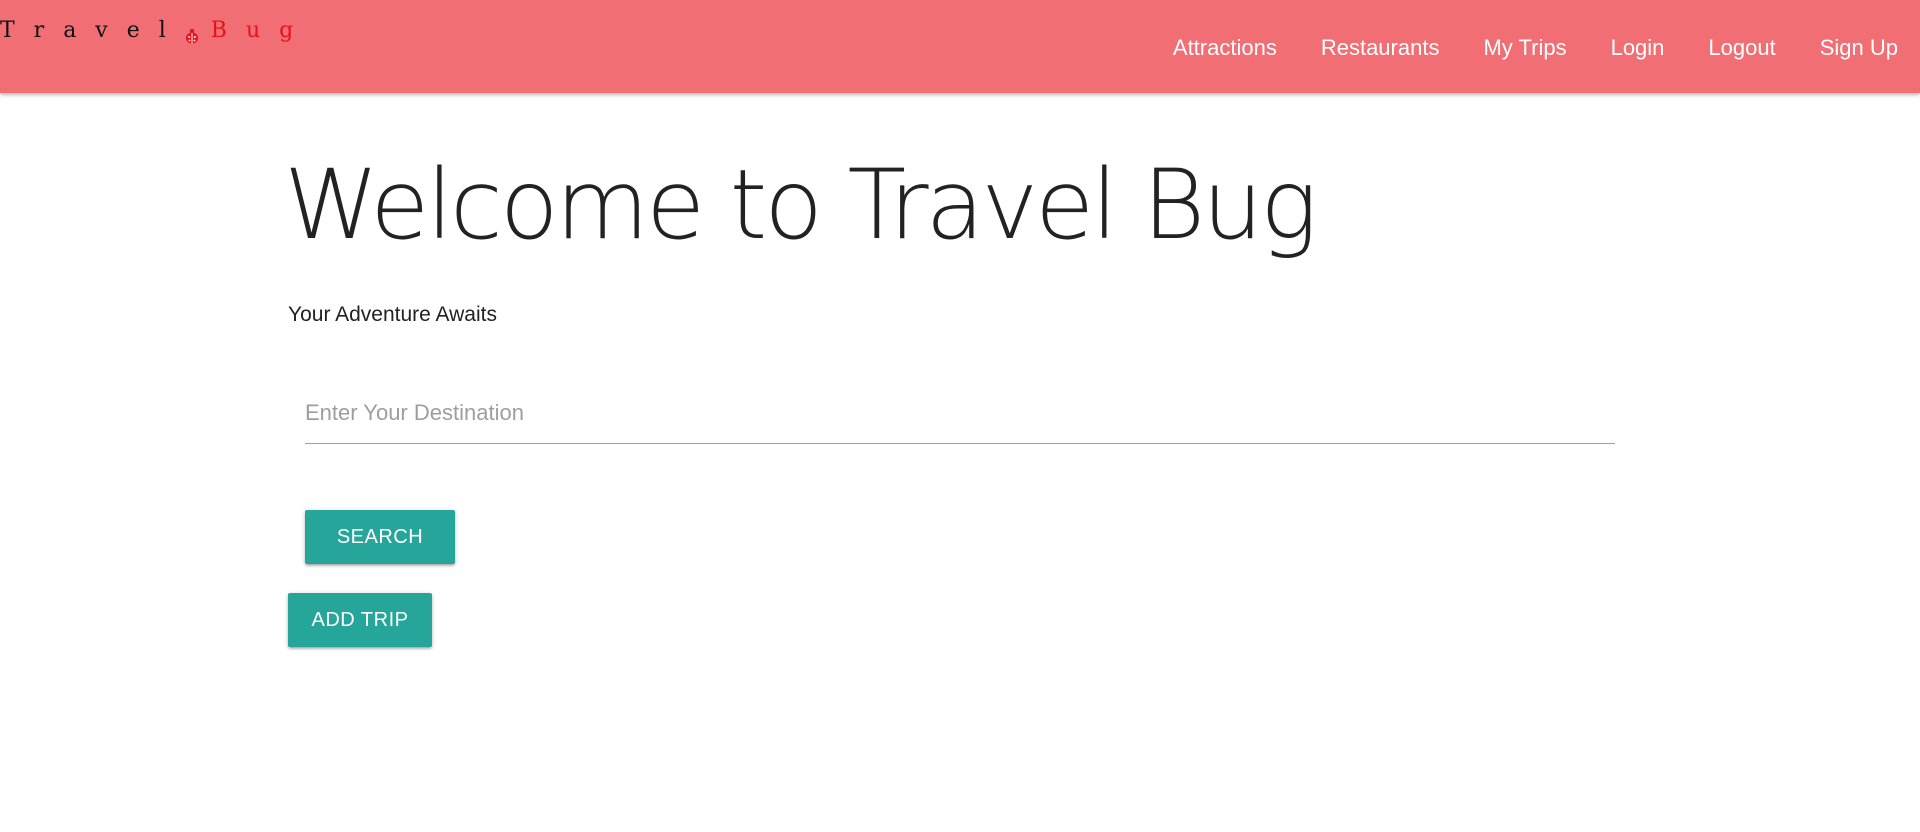 The height and width of the screenshot is (832, 1920). Describe the element at coordinates (1225, 48) in the screenshot. I see `nav-link-attractions: Attractions` at that location.